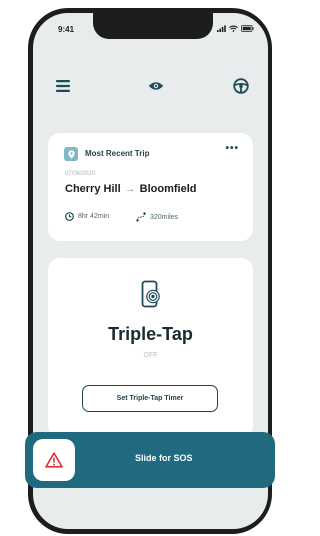  Describe the element at coordinates (69, 216) in the screenshot. I see `clock-icon` at that location.